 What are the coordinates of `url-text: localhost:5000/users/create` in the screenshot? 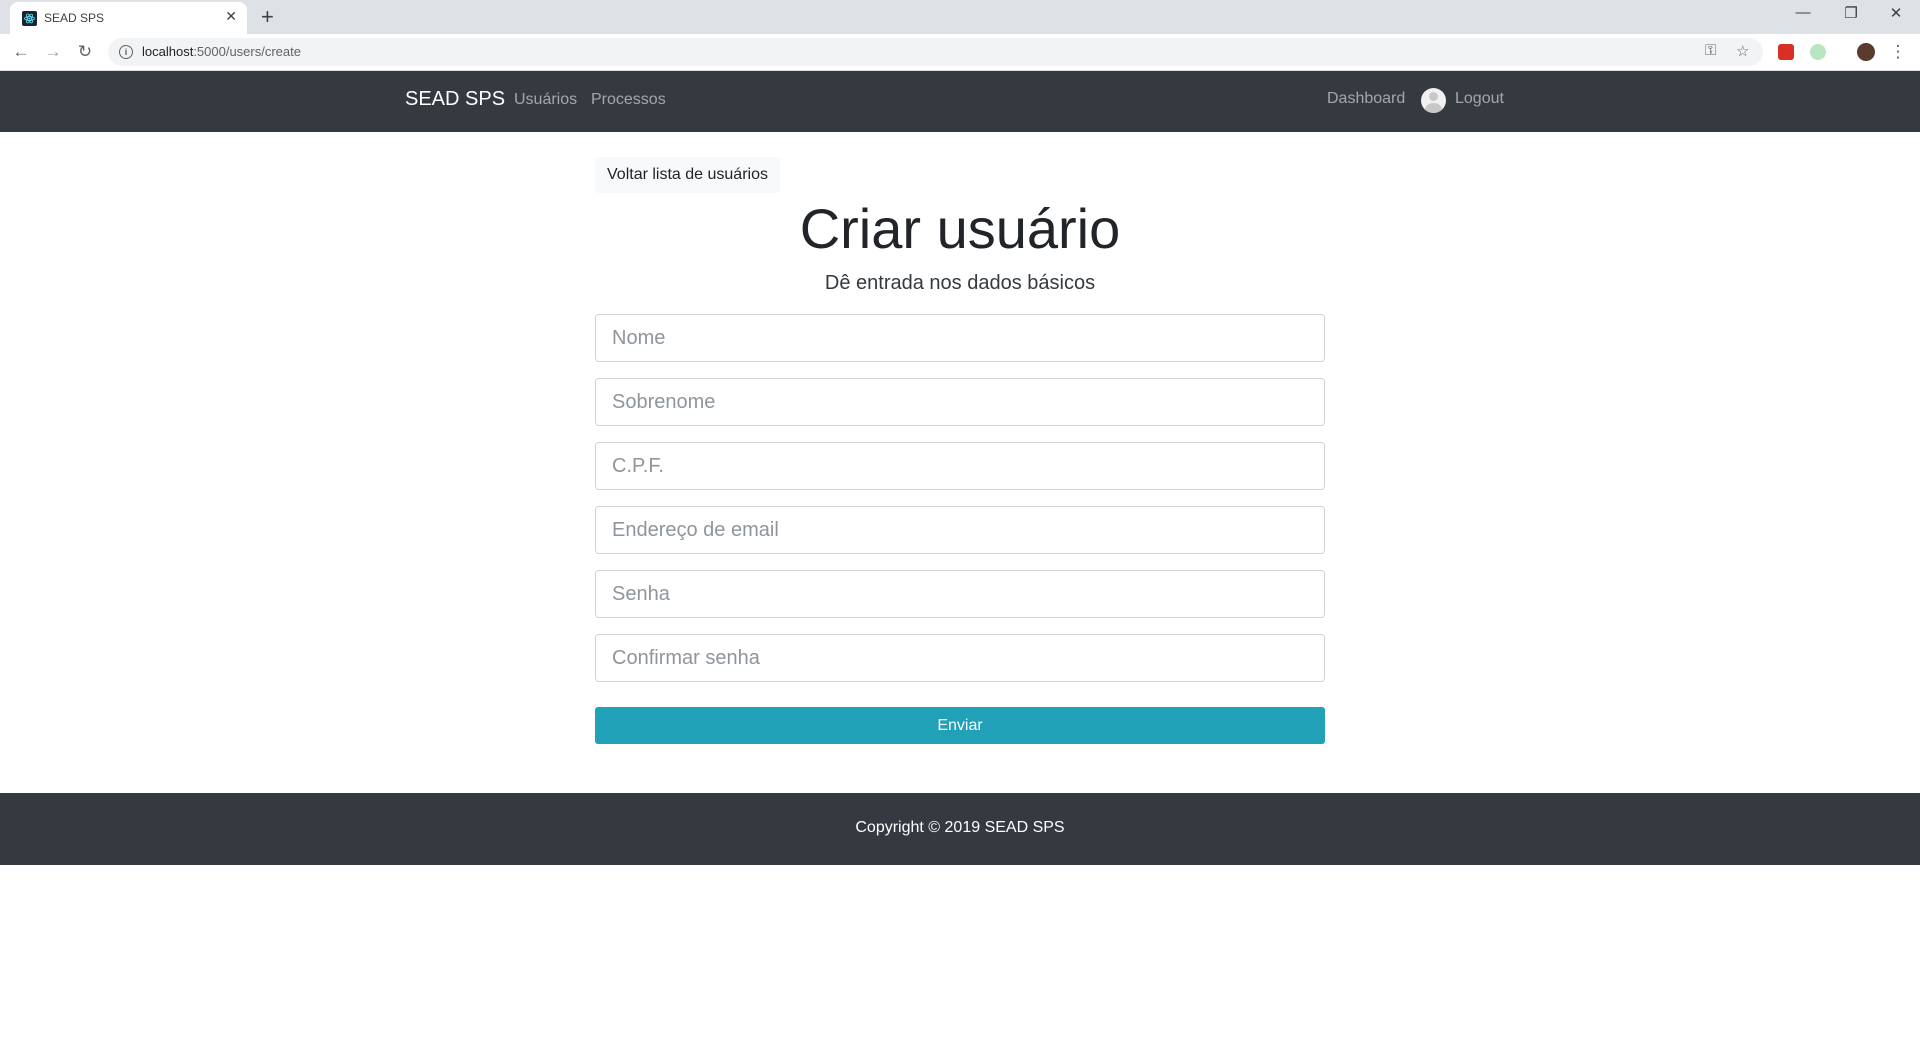 It's located at (221, 51).